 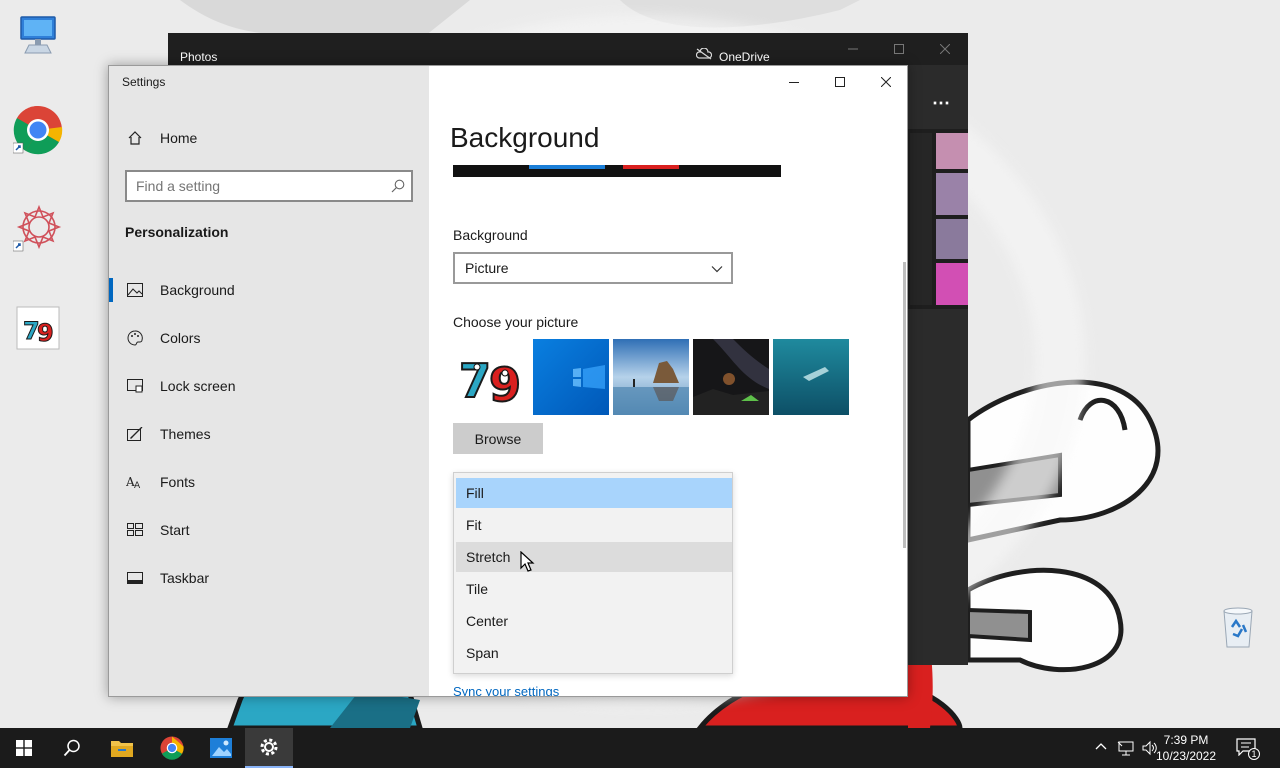 I want to click on palette-icon, so click(x=135, y=338).